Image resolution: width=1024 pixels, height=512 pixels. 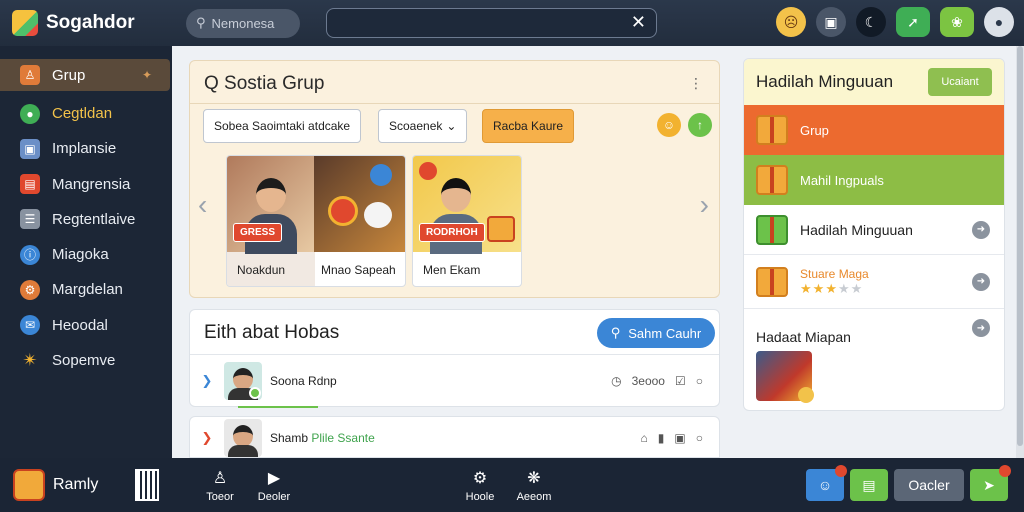 I want to click on star-icon: ✴, so click(x=30, y=360).